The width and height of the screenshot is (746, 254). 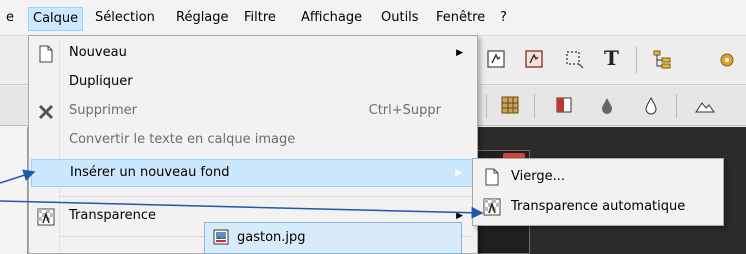 What do you see at coordinates (260, 19) in the screenshot?
I see `menu-filtre: Filtre` at bounding box center [260, 19].